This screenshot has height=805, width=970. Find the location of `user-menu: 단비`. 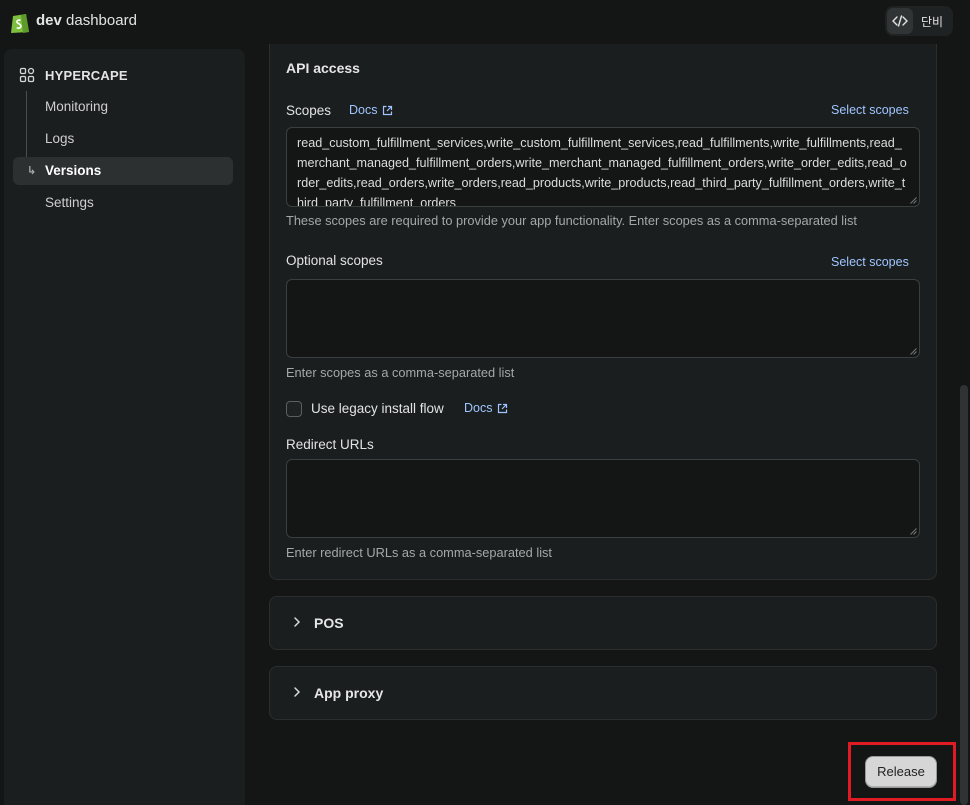

user-menu: 단비 is located at coordinates (919, 21).